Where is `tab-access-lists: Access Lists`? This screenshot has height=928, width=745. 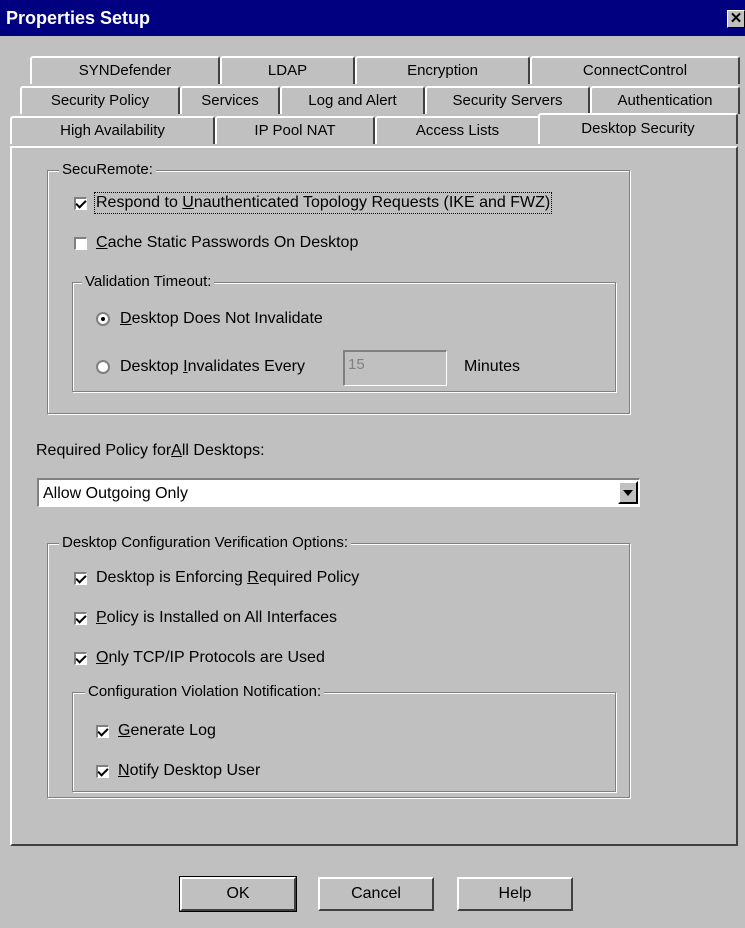
tab-access-lists: Access Lists is located at coordinates (457, 130).